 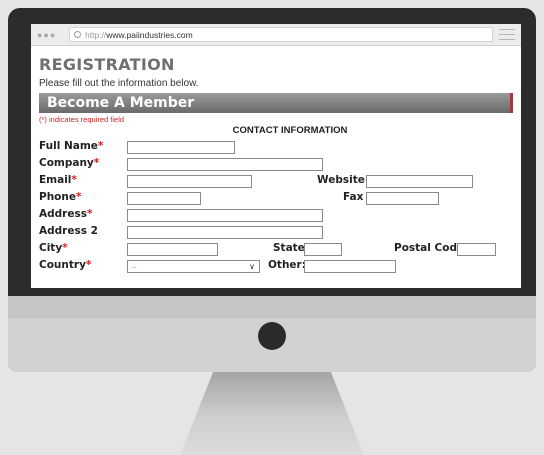 I want to click on company-input, so click(x=225, y=164).